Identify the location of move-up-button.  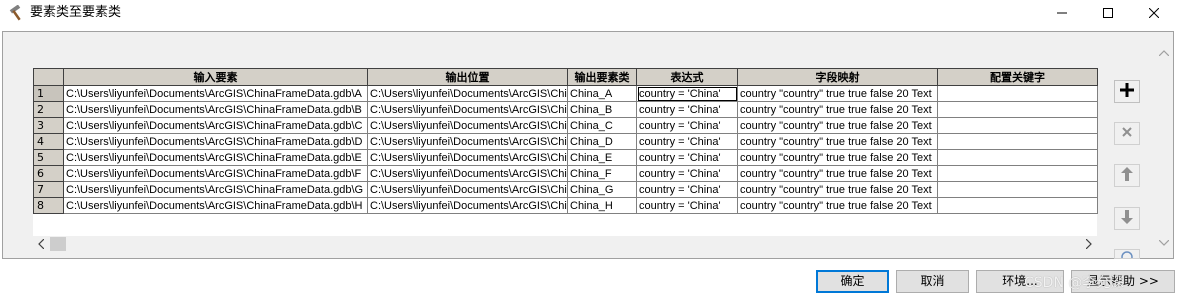
(1127, 175).